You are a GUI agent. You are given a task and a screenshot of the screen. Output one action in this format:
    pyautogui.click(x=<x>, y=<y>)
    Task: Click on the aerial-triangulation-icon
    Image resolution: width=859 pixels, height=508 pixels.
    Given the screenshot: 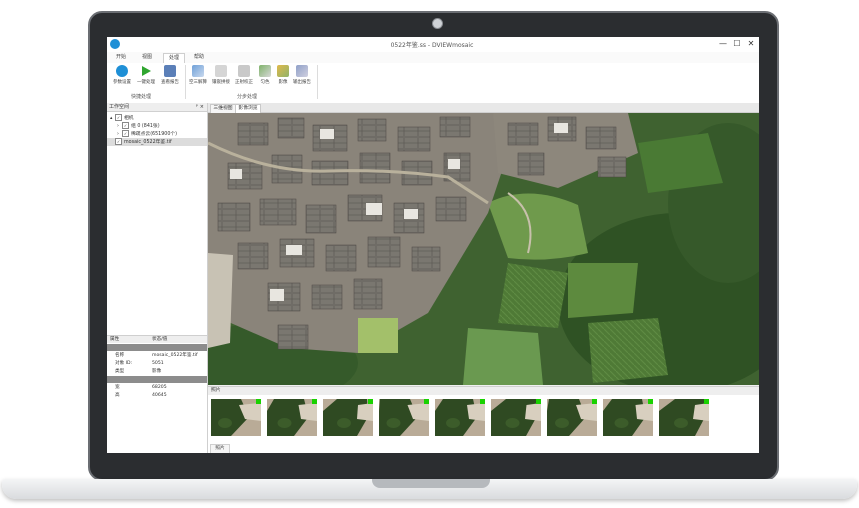 What is the action you would take?
    pyautogui.click(x=198, y=71)
    